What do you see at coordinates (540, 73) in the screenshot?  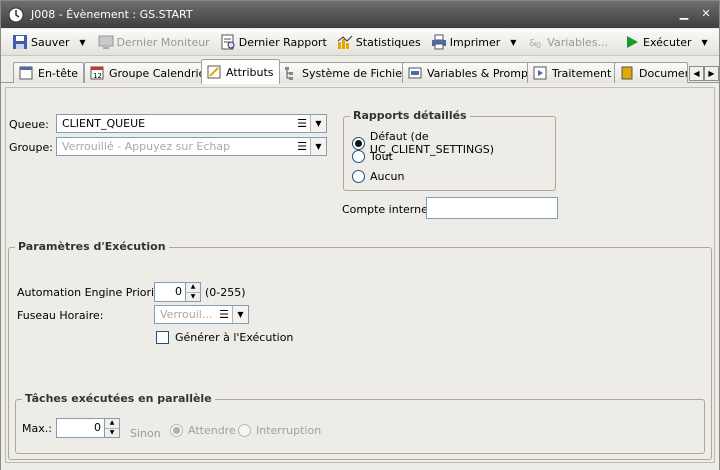 I see `processing-icon` at bounding box center [540, 73].